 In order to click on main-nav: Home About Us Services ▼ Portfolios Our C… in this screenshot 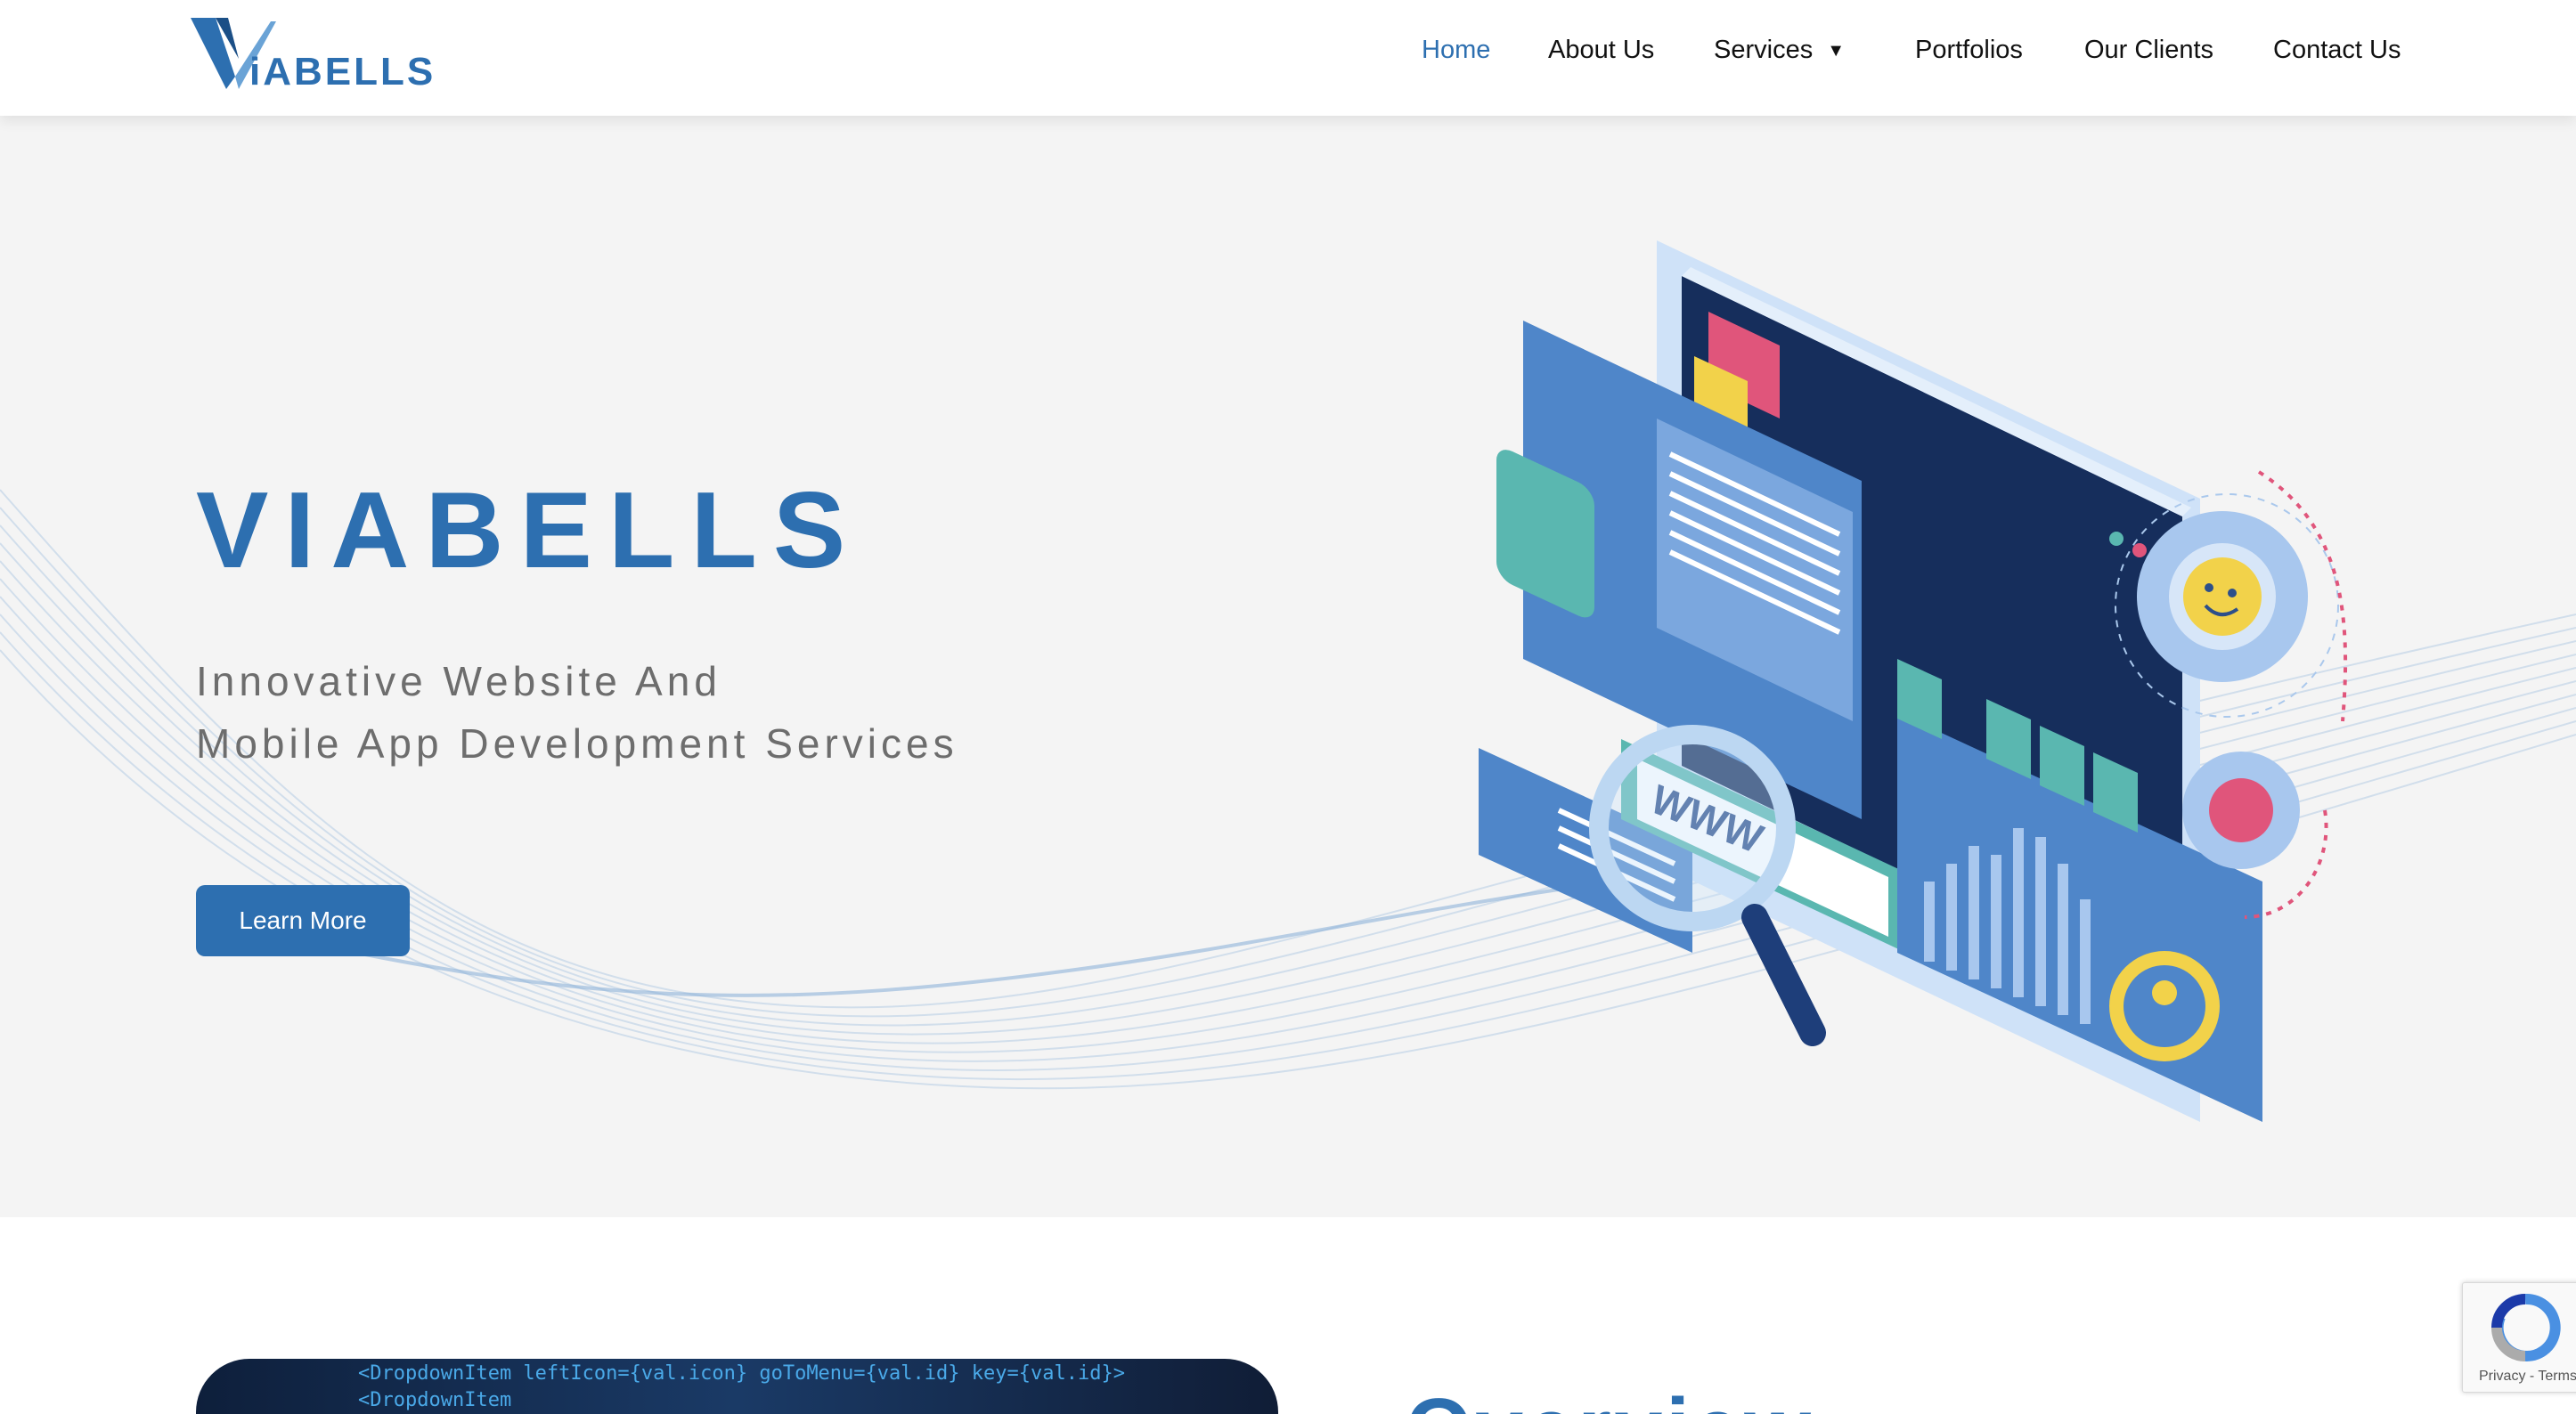, I will do `click(1288, 58)`.